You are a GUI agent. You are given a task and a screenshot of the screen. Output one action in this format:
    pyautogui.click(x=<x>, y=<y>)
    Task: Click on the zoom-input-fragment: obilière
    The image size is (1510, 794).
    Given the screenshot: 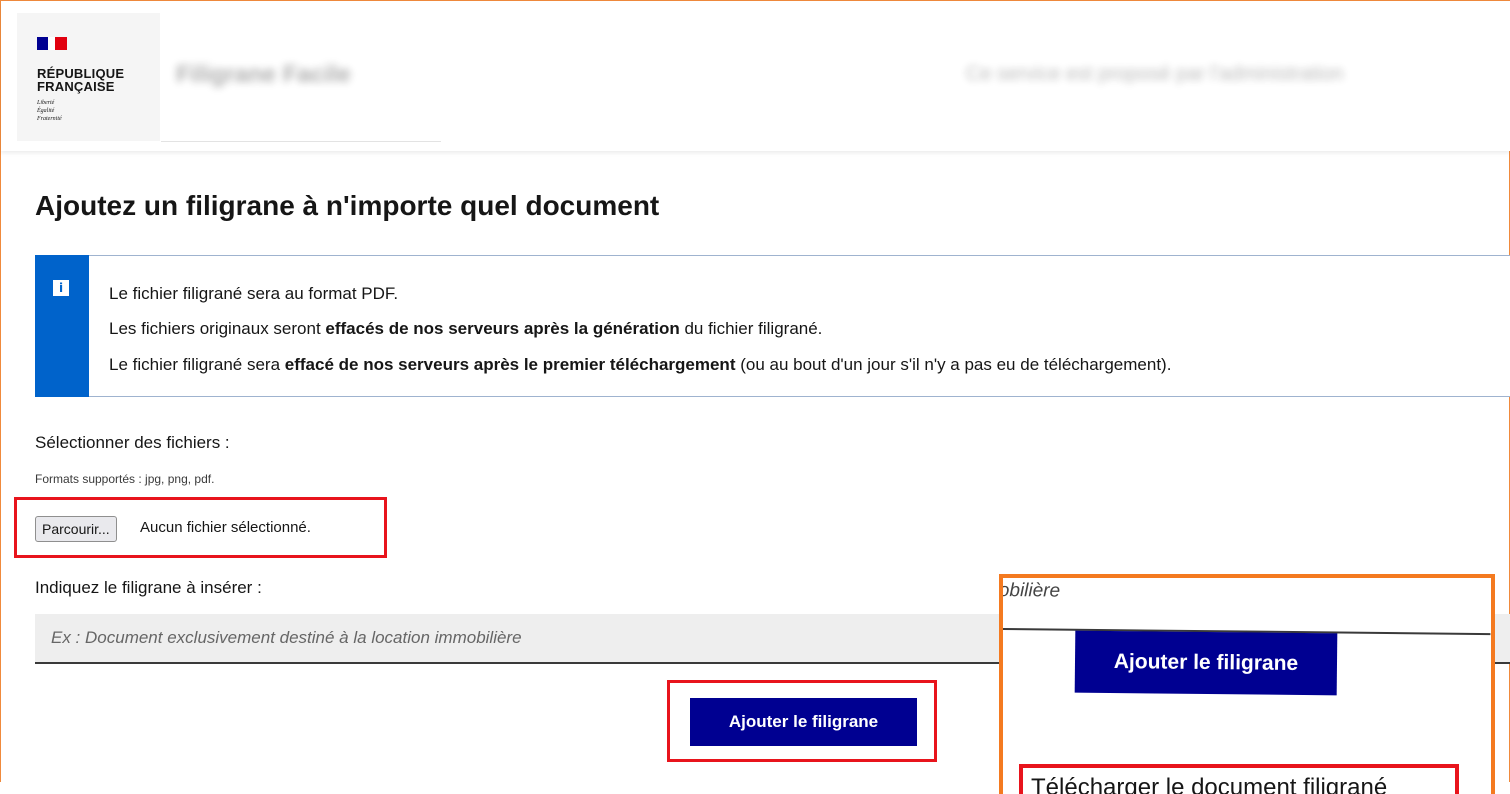 What is the action you would take?
    pyautogui.click(x=1245, y=607)
    